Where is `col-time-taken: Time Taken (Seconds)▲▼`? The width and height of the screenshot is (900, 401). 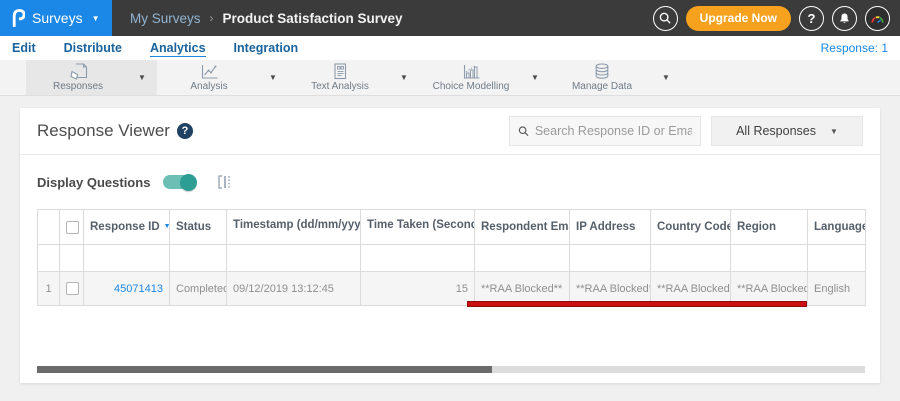
col-time-taken: Time Taken (Seconds)▲▼ is located at coordinates (417, 227).